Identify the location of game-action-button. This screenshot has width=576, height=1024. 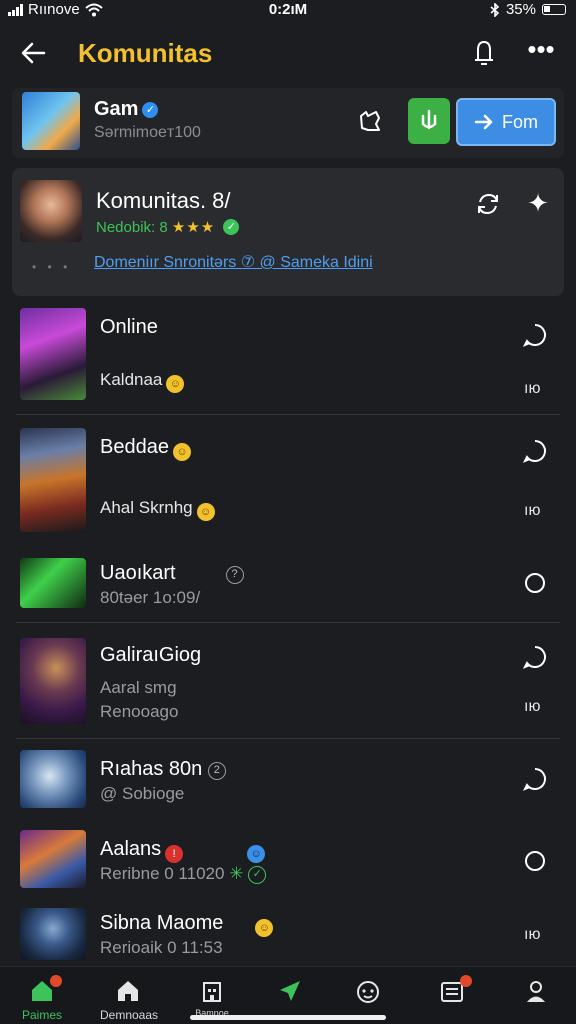
(429, 121).